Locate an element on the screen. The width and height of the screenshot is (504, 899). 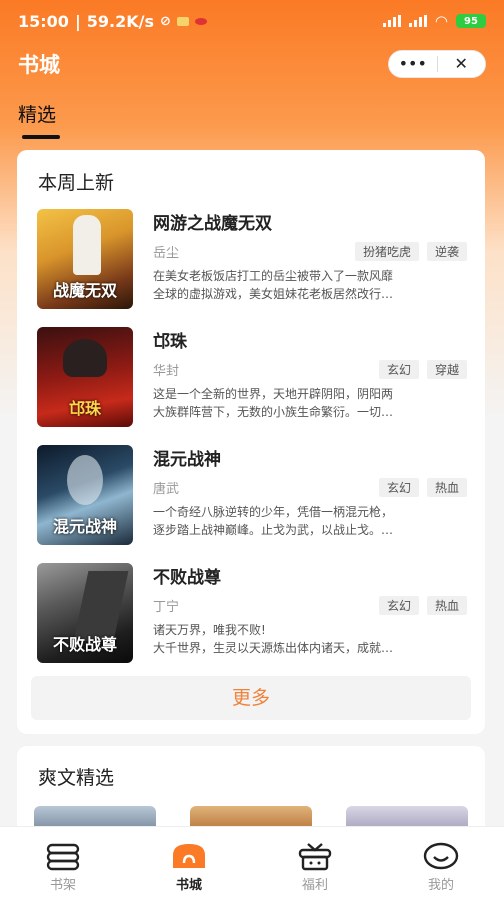
book-author: 岳尘 is located at coordinates (166, 253).